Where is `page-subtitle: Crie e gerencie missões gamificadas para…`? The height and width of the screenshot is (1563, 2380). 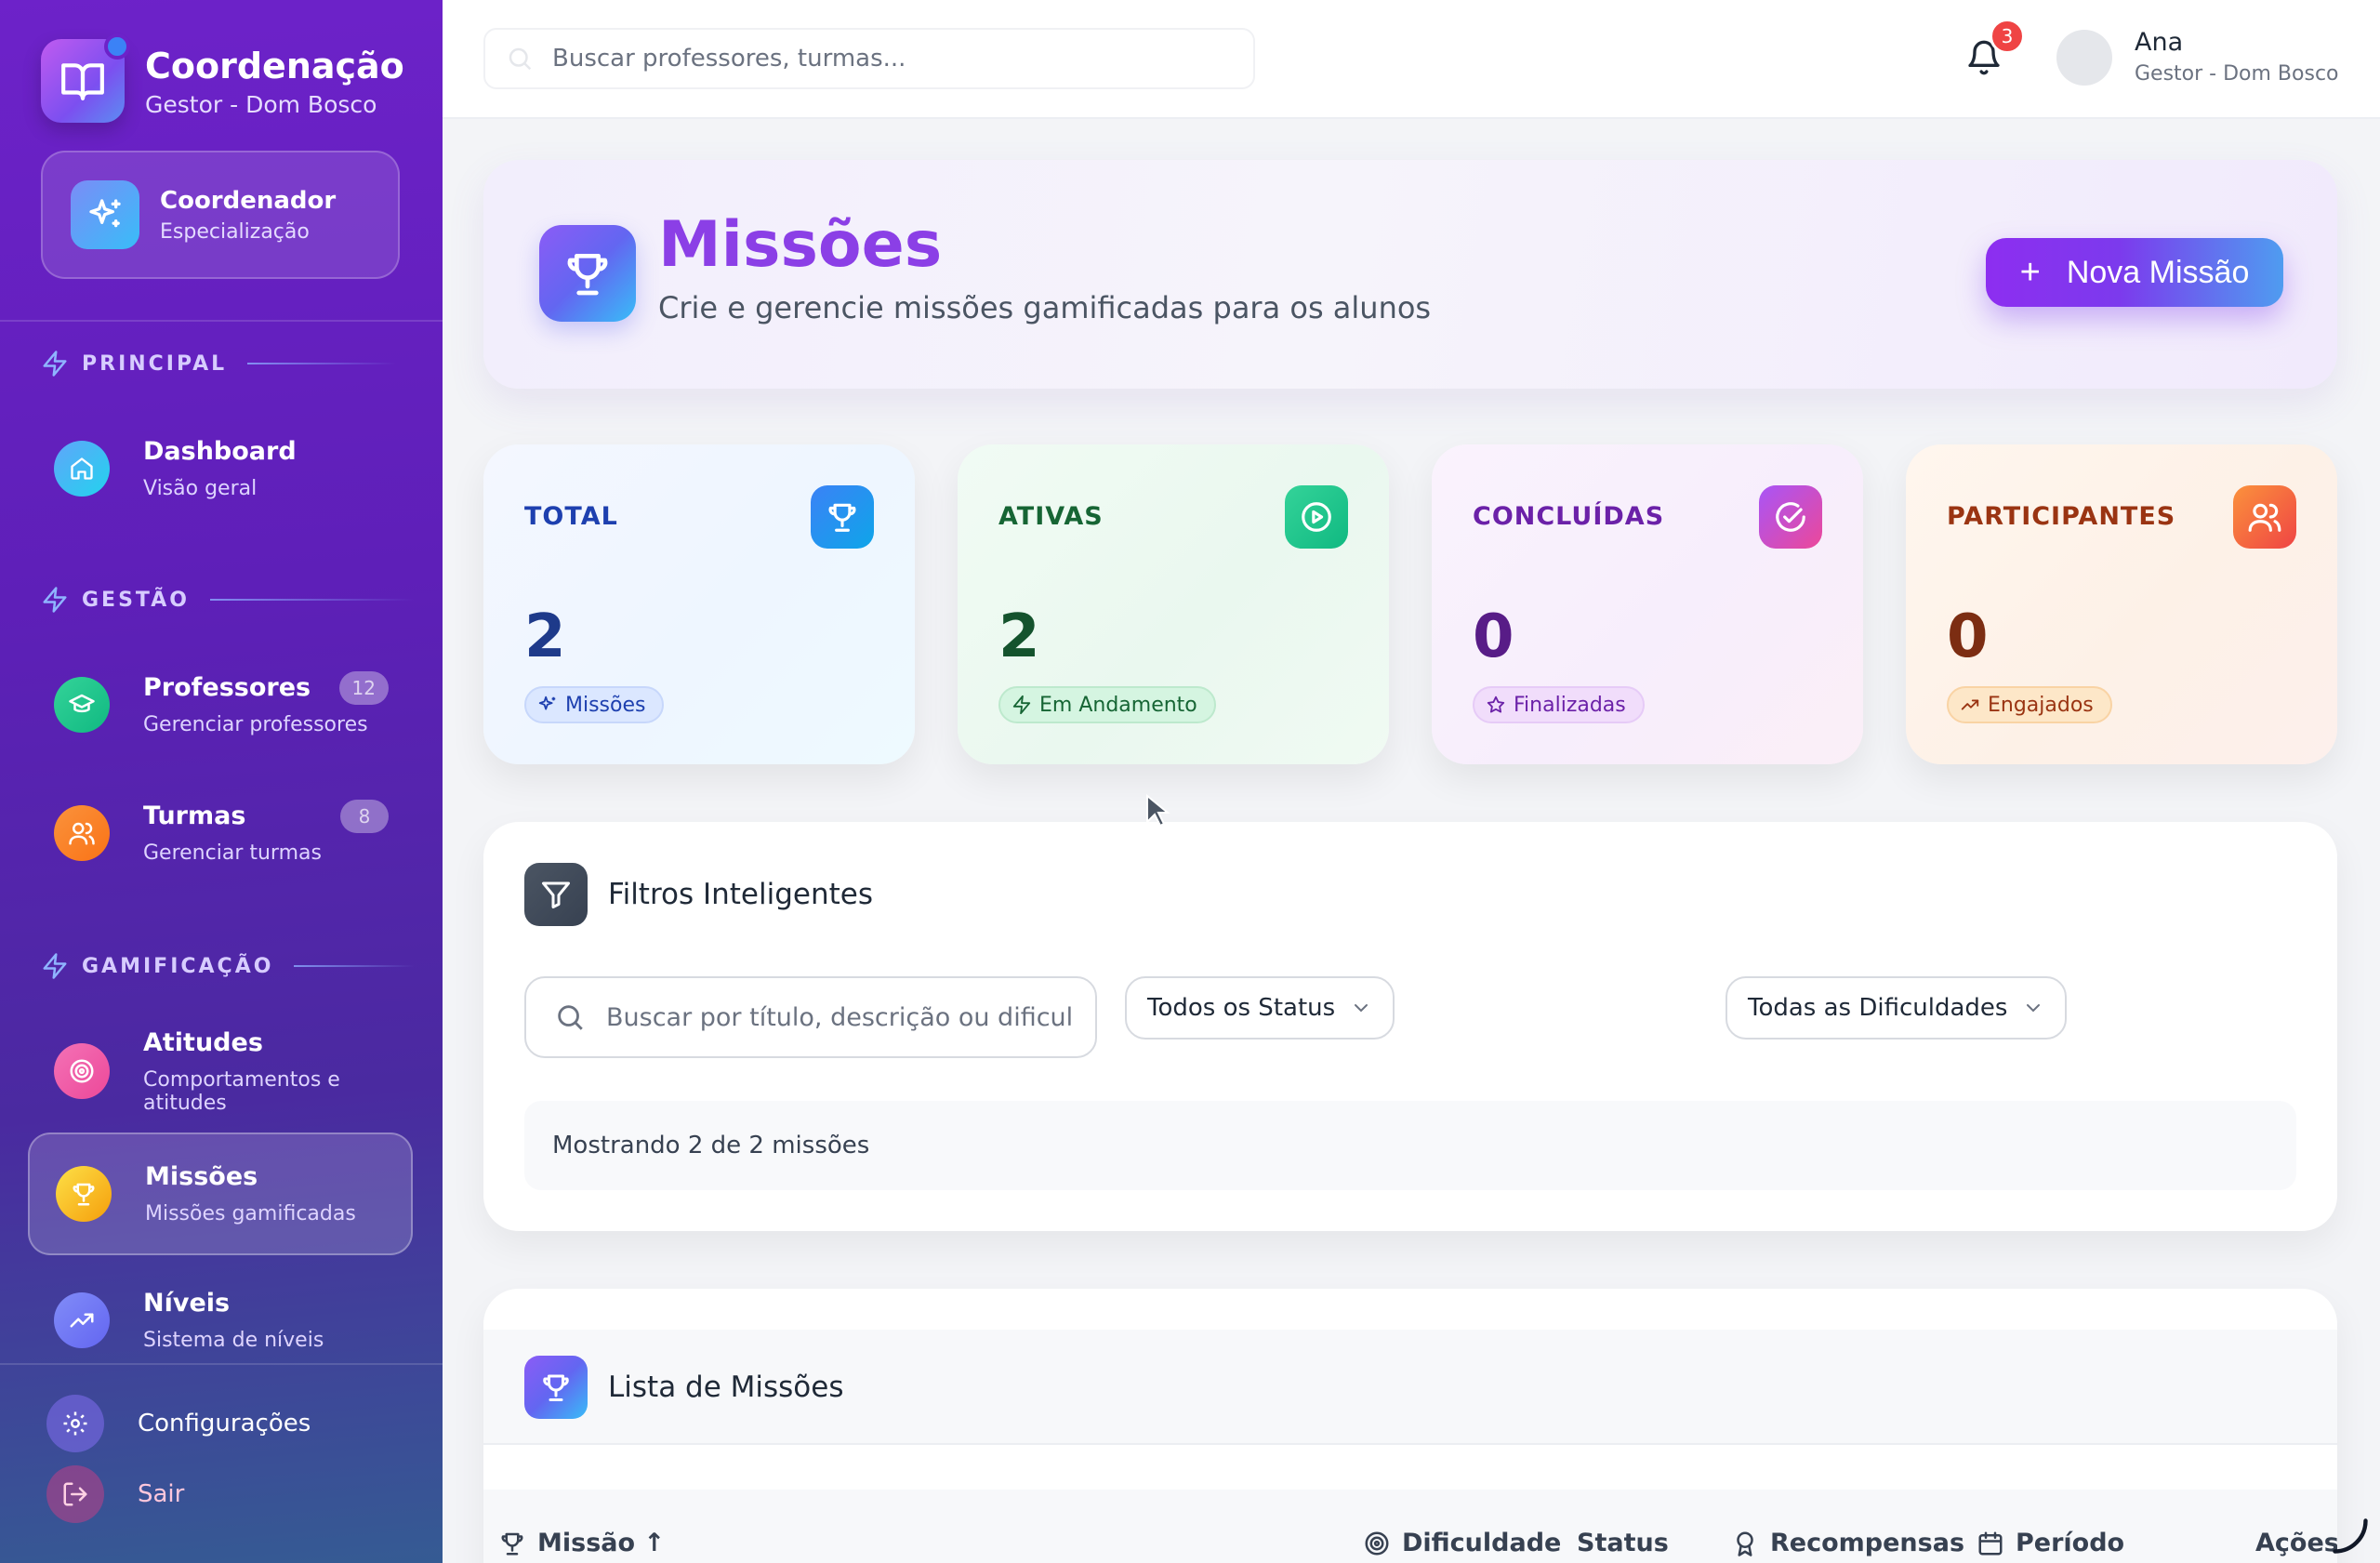
page-subtitle: Crie e gerencie missões gamificadas para… is located at coordinates (1045, 308).